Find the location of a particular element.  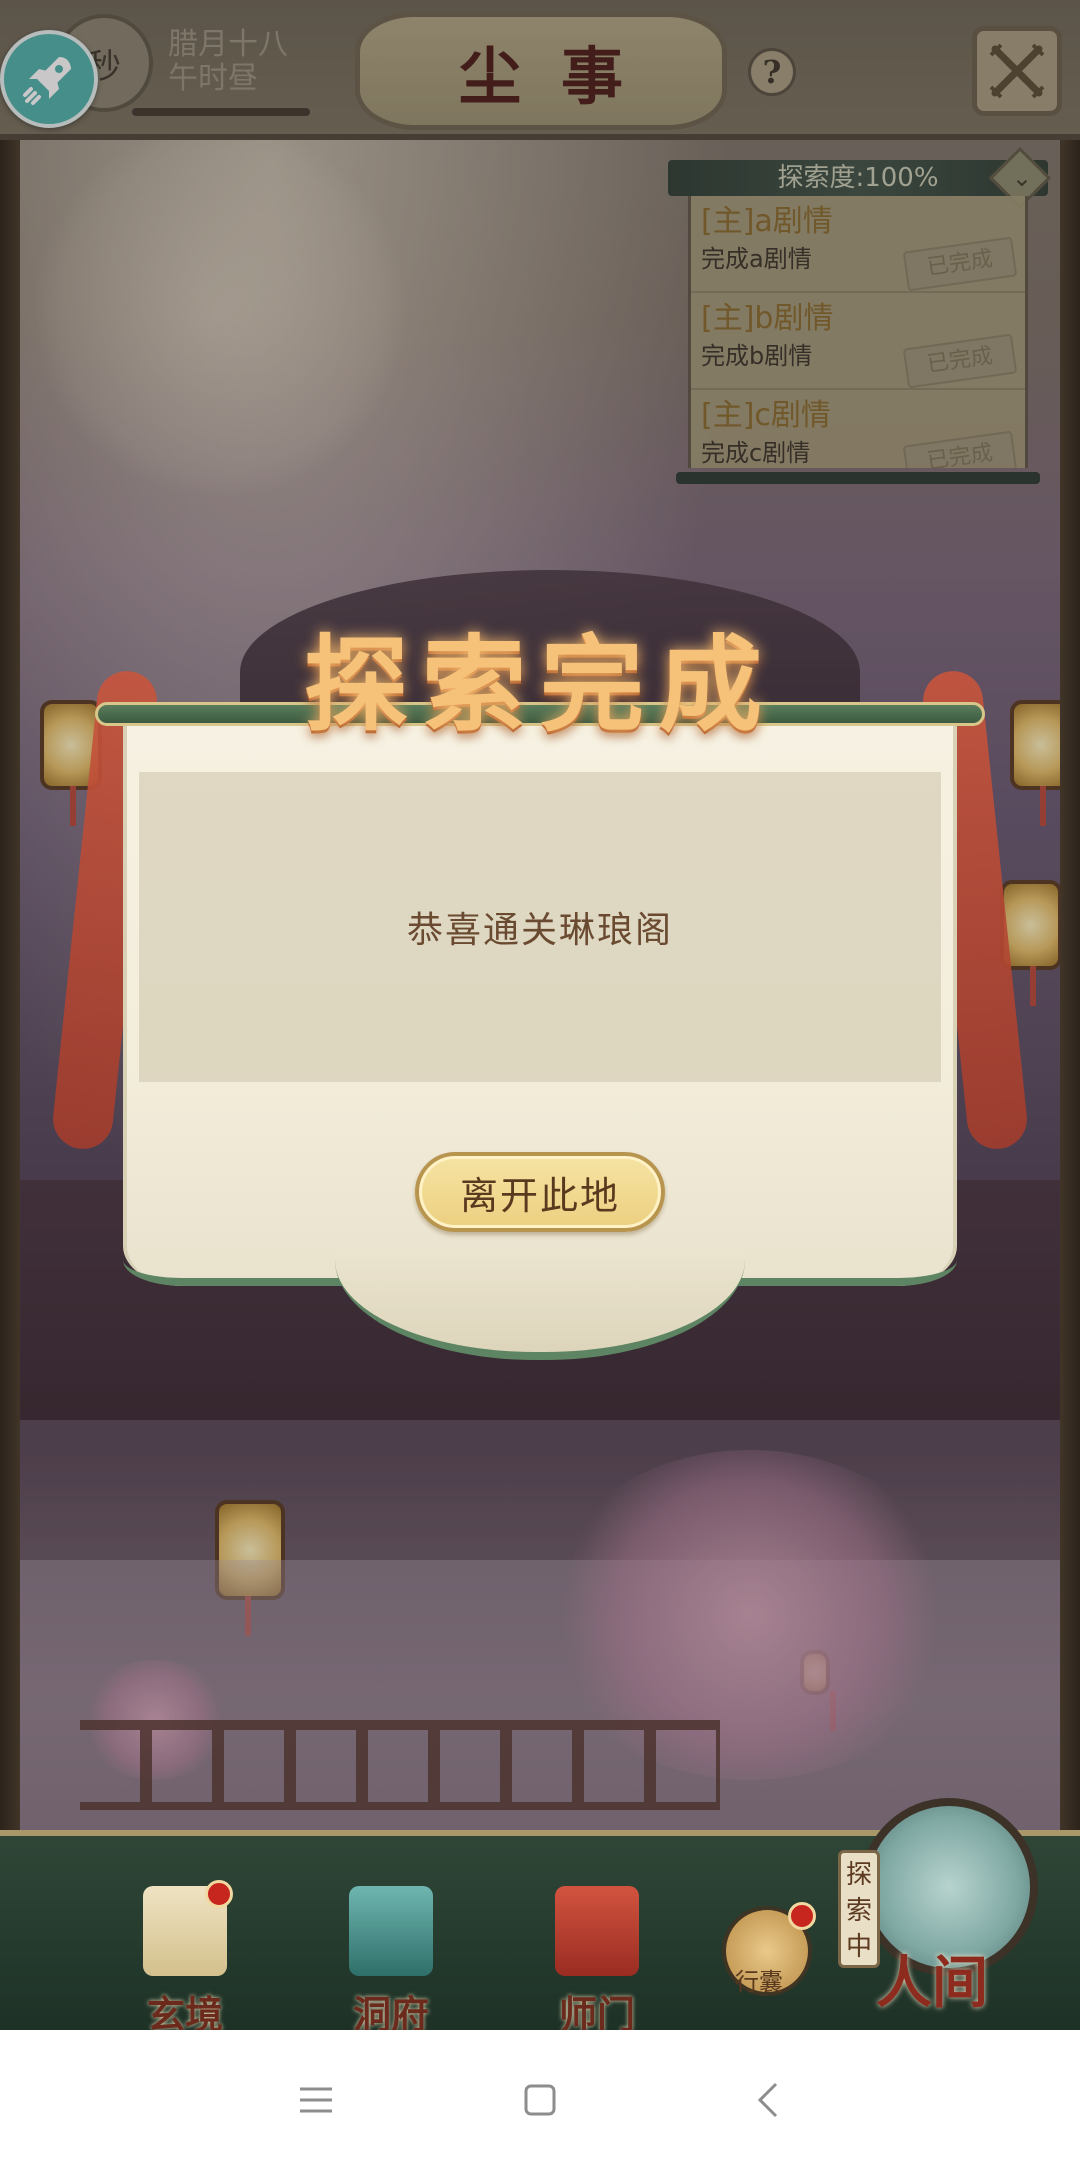

system-nav-bar is located at coordinates (540, 2095).